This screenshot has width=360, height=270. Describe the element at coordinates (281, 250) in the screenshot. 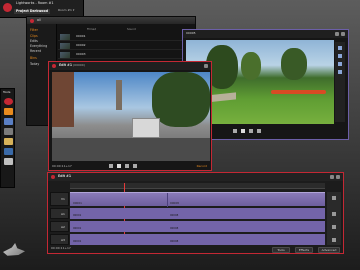

I see `tools-button: Tools` at that location.